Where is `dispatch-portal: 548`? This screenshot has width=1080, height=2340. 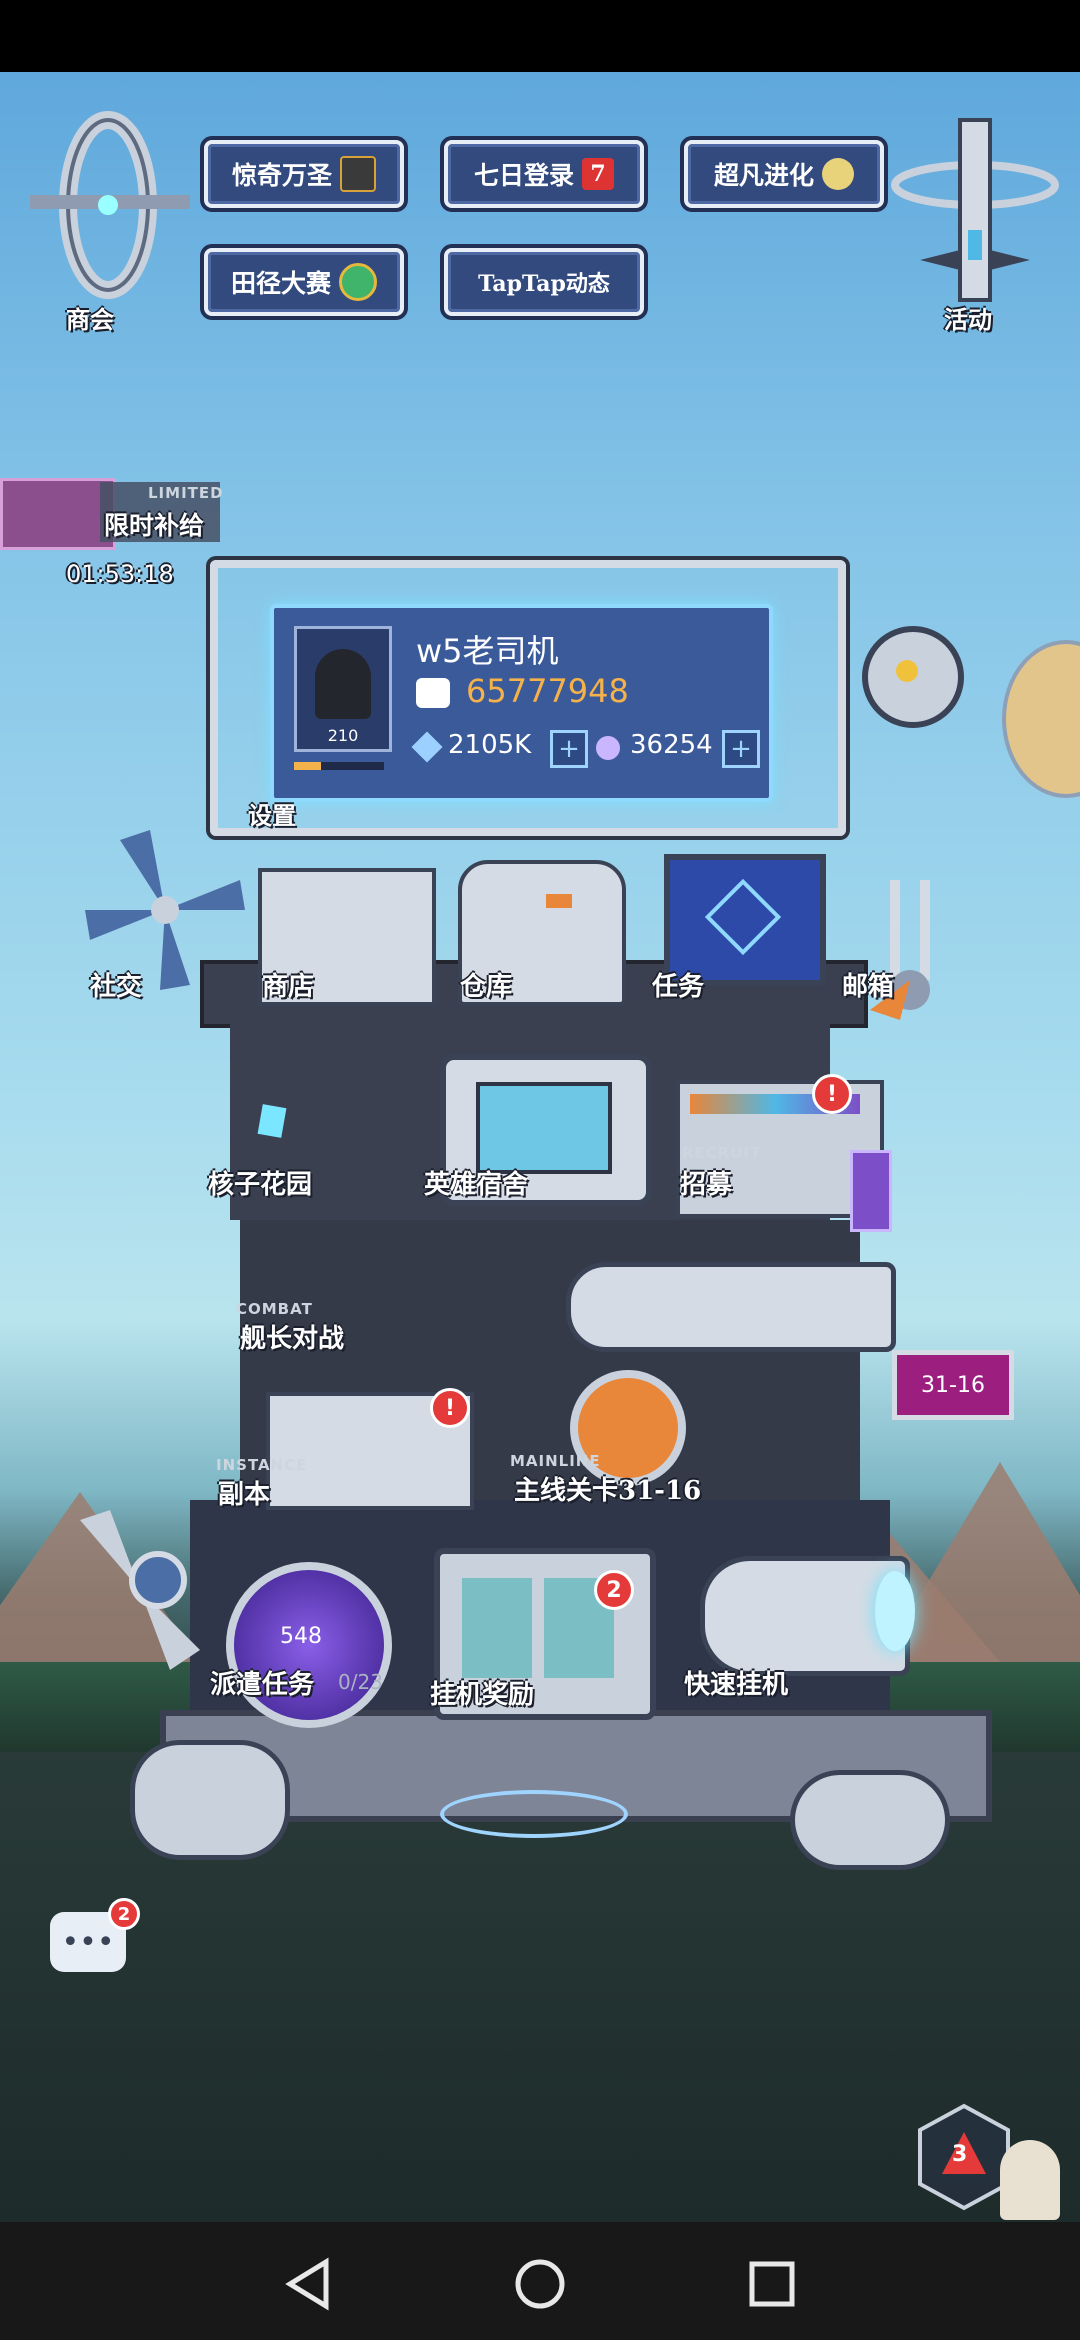 dispatch-portal: 548 is located at coordinates (309, 1645).